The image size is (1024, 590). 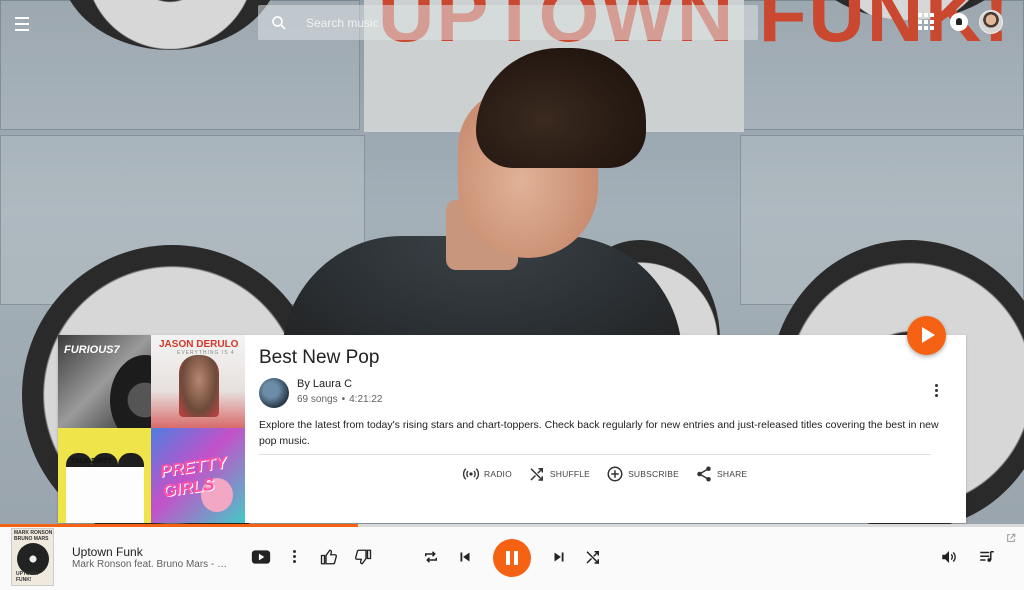 I want to click on shuffle-button: SHUFFLE, so click(x=559, y=474).